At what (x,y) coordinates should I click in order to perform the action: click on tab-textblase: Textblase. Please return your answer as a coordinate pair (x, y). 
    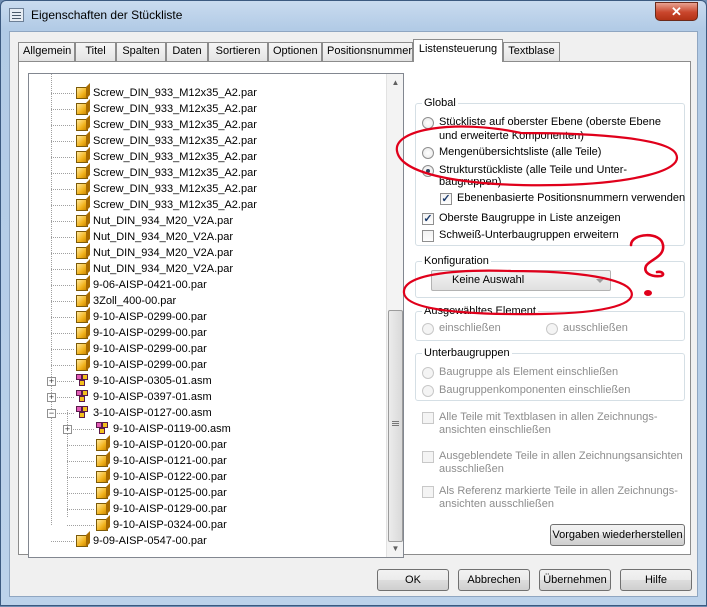
    Looking at the image, I should click on (531, 51).